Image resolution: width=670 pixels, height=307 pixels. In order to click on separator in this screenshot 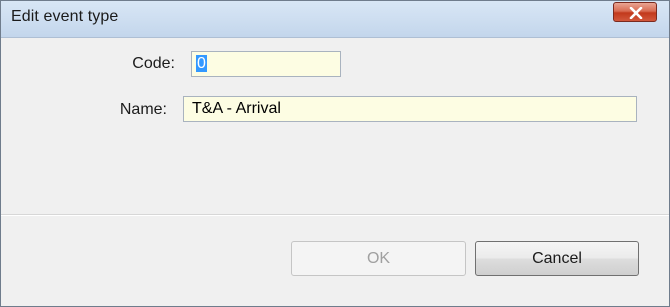, I will do `click(335, 215)`.